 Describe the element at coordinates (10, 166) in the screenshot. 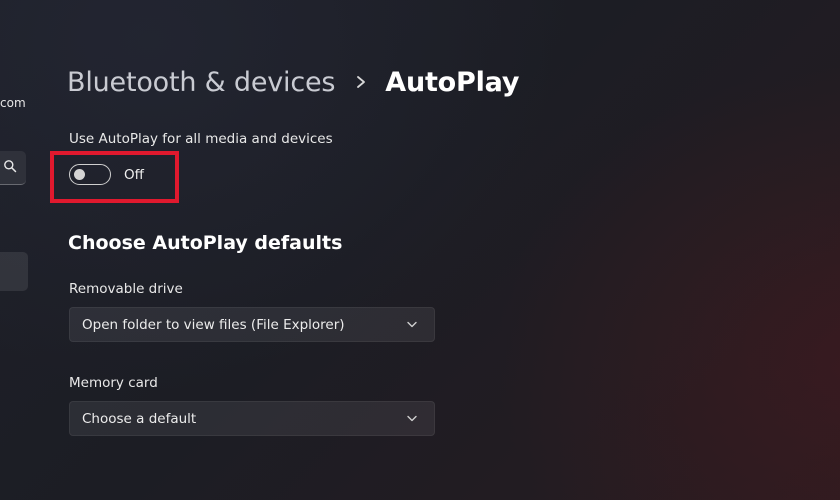

I see `search-icon` at that location.